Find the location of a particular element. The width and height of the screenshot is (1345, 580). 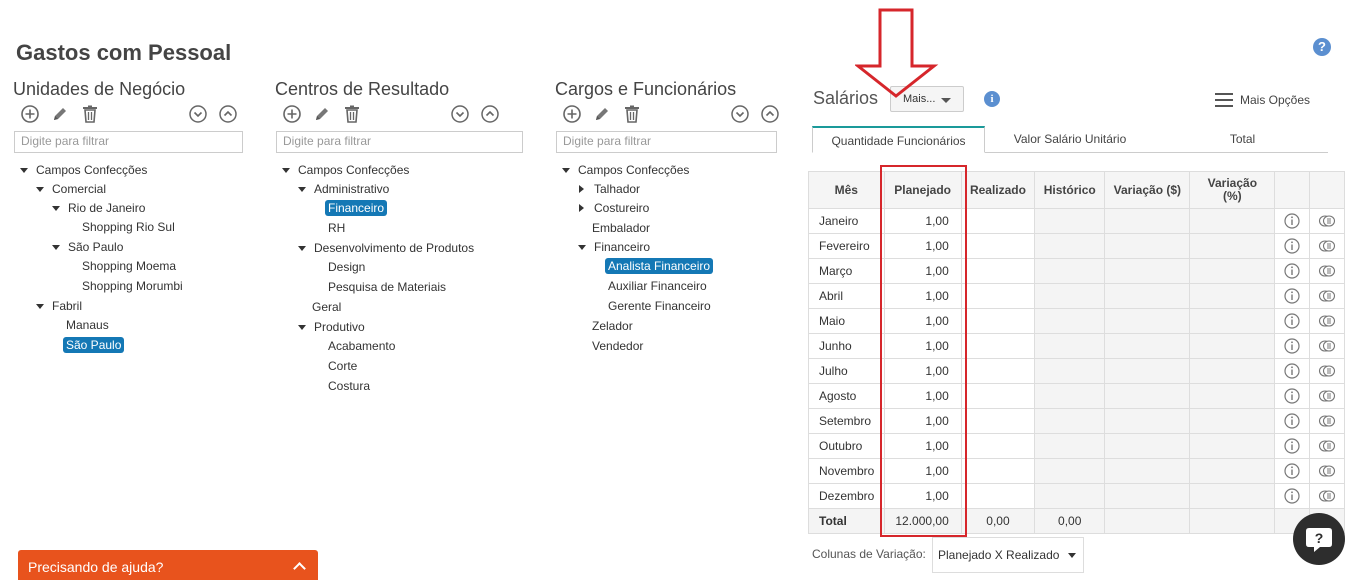

tree-node: Comercial is located at coordinates (79, 189).